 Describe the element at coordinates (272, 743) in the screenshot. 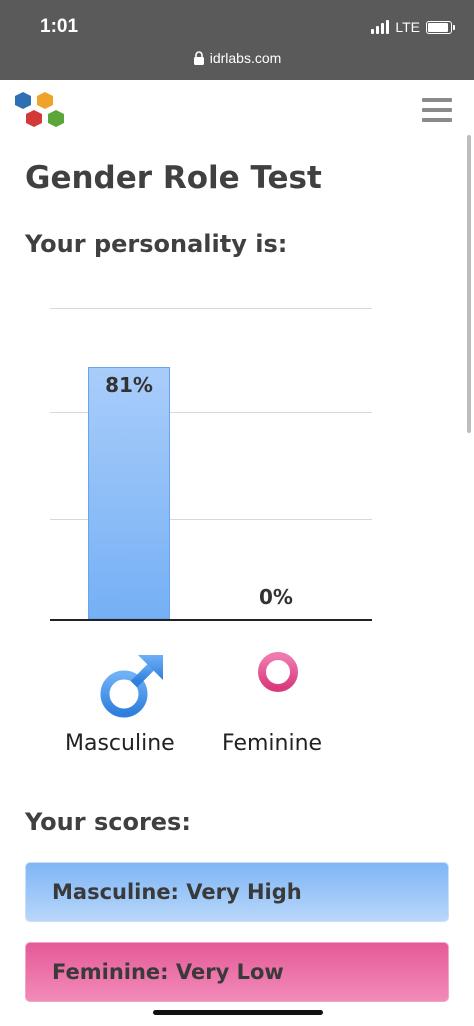

I see `category-label-feminine: Feminine` at that location.